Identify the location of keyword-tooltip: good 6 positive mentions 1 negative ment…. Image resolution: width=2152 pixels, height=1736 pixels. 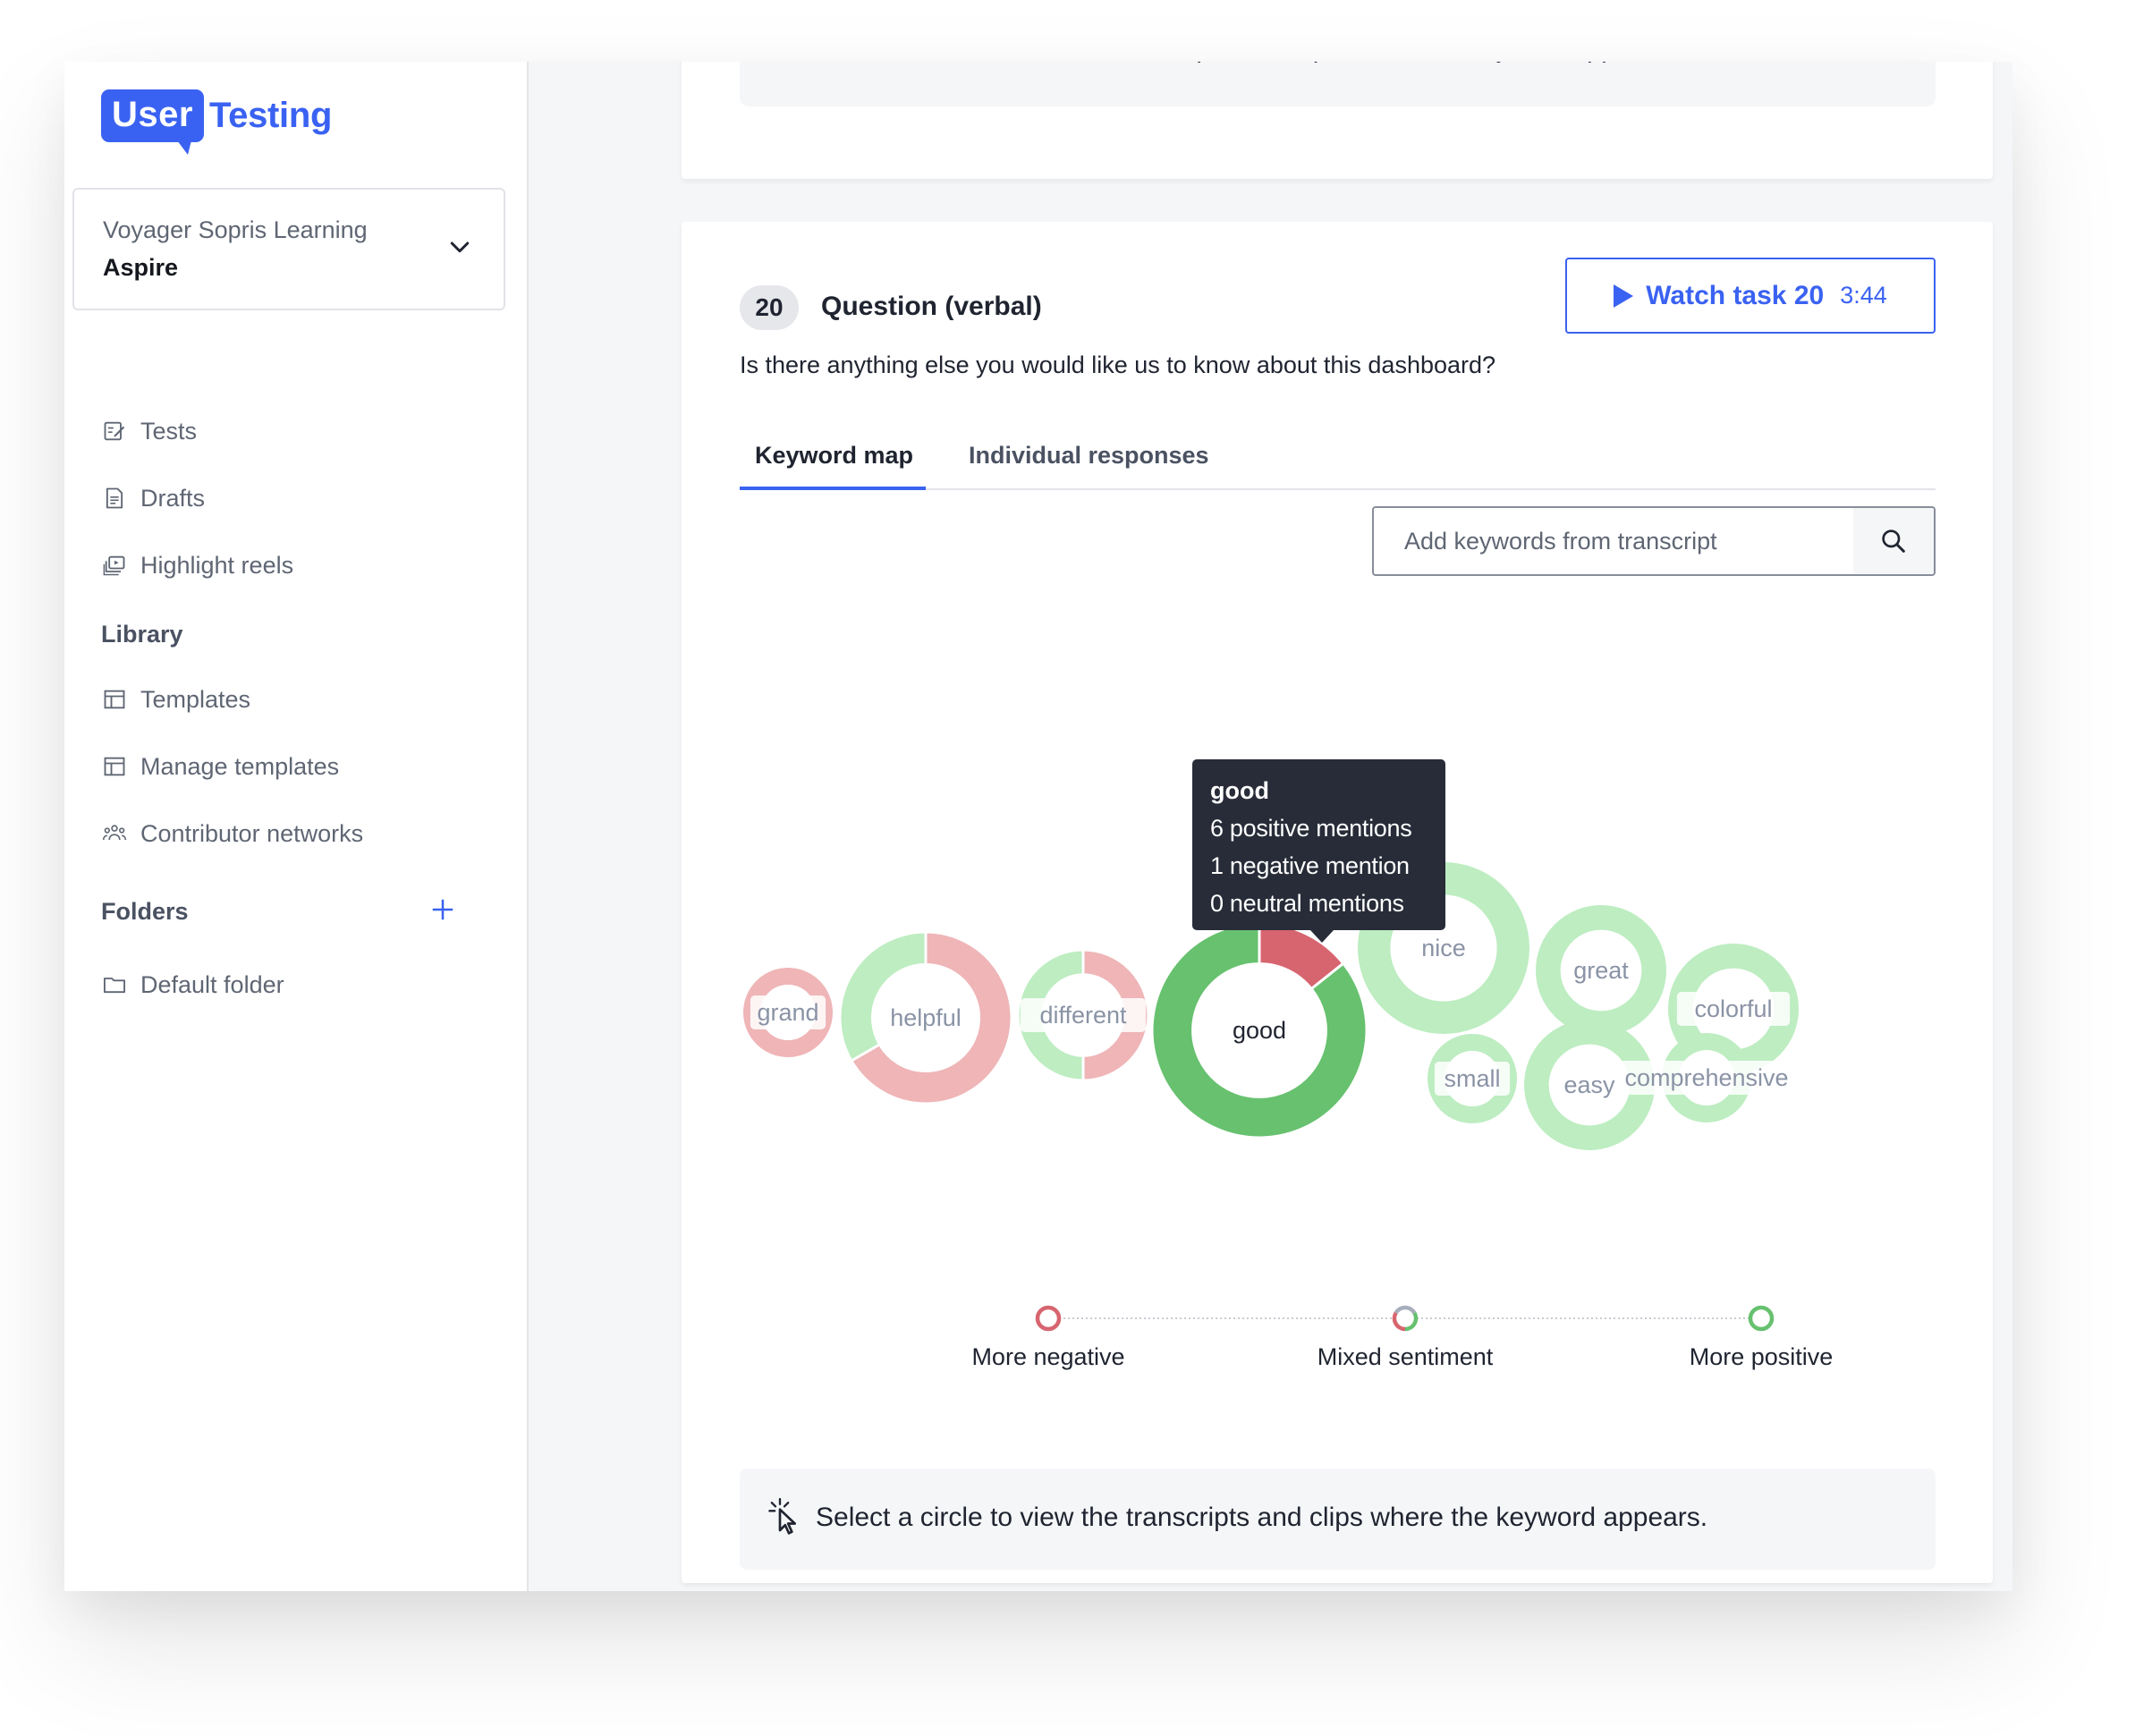
(1318, 851).